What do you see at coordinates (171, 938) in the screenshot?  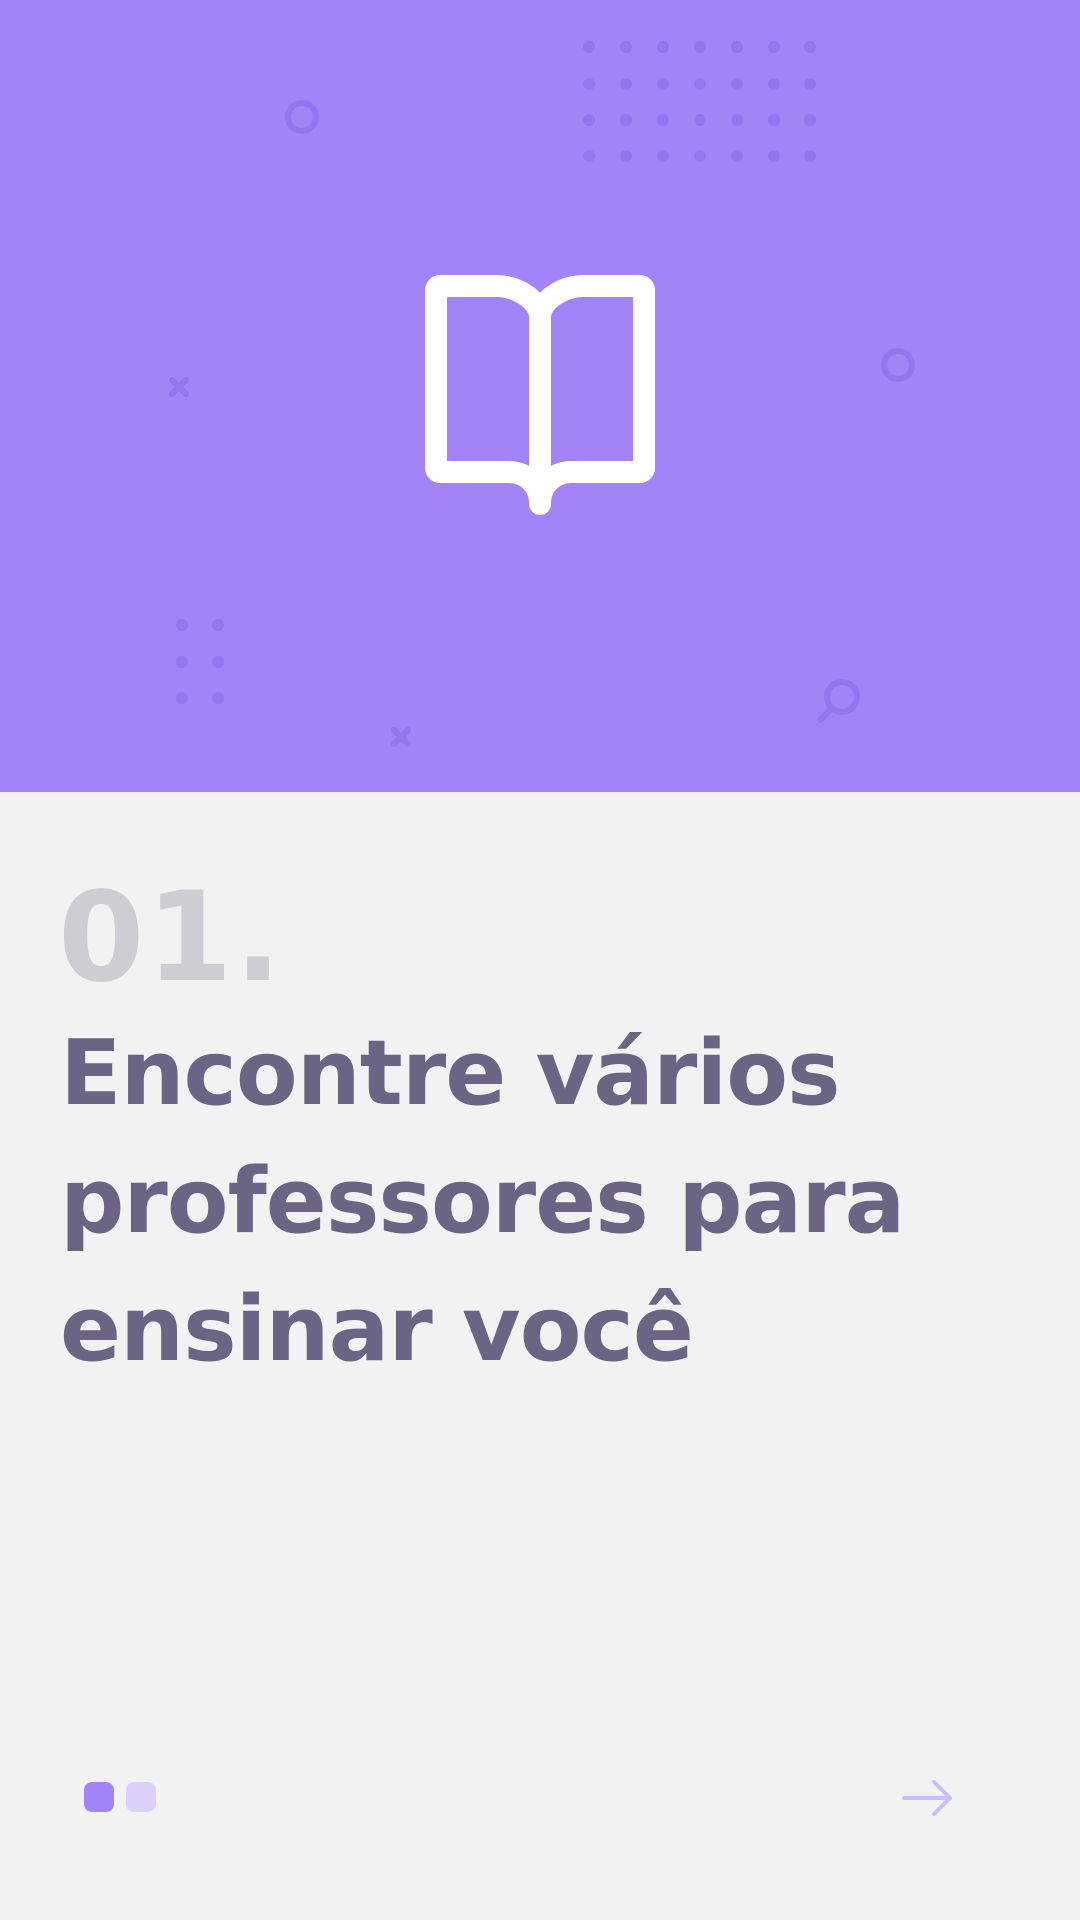 I see `step-number: 01.` at bounding box center [171, 938].